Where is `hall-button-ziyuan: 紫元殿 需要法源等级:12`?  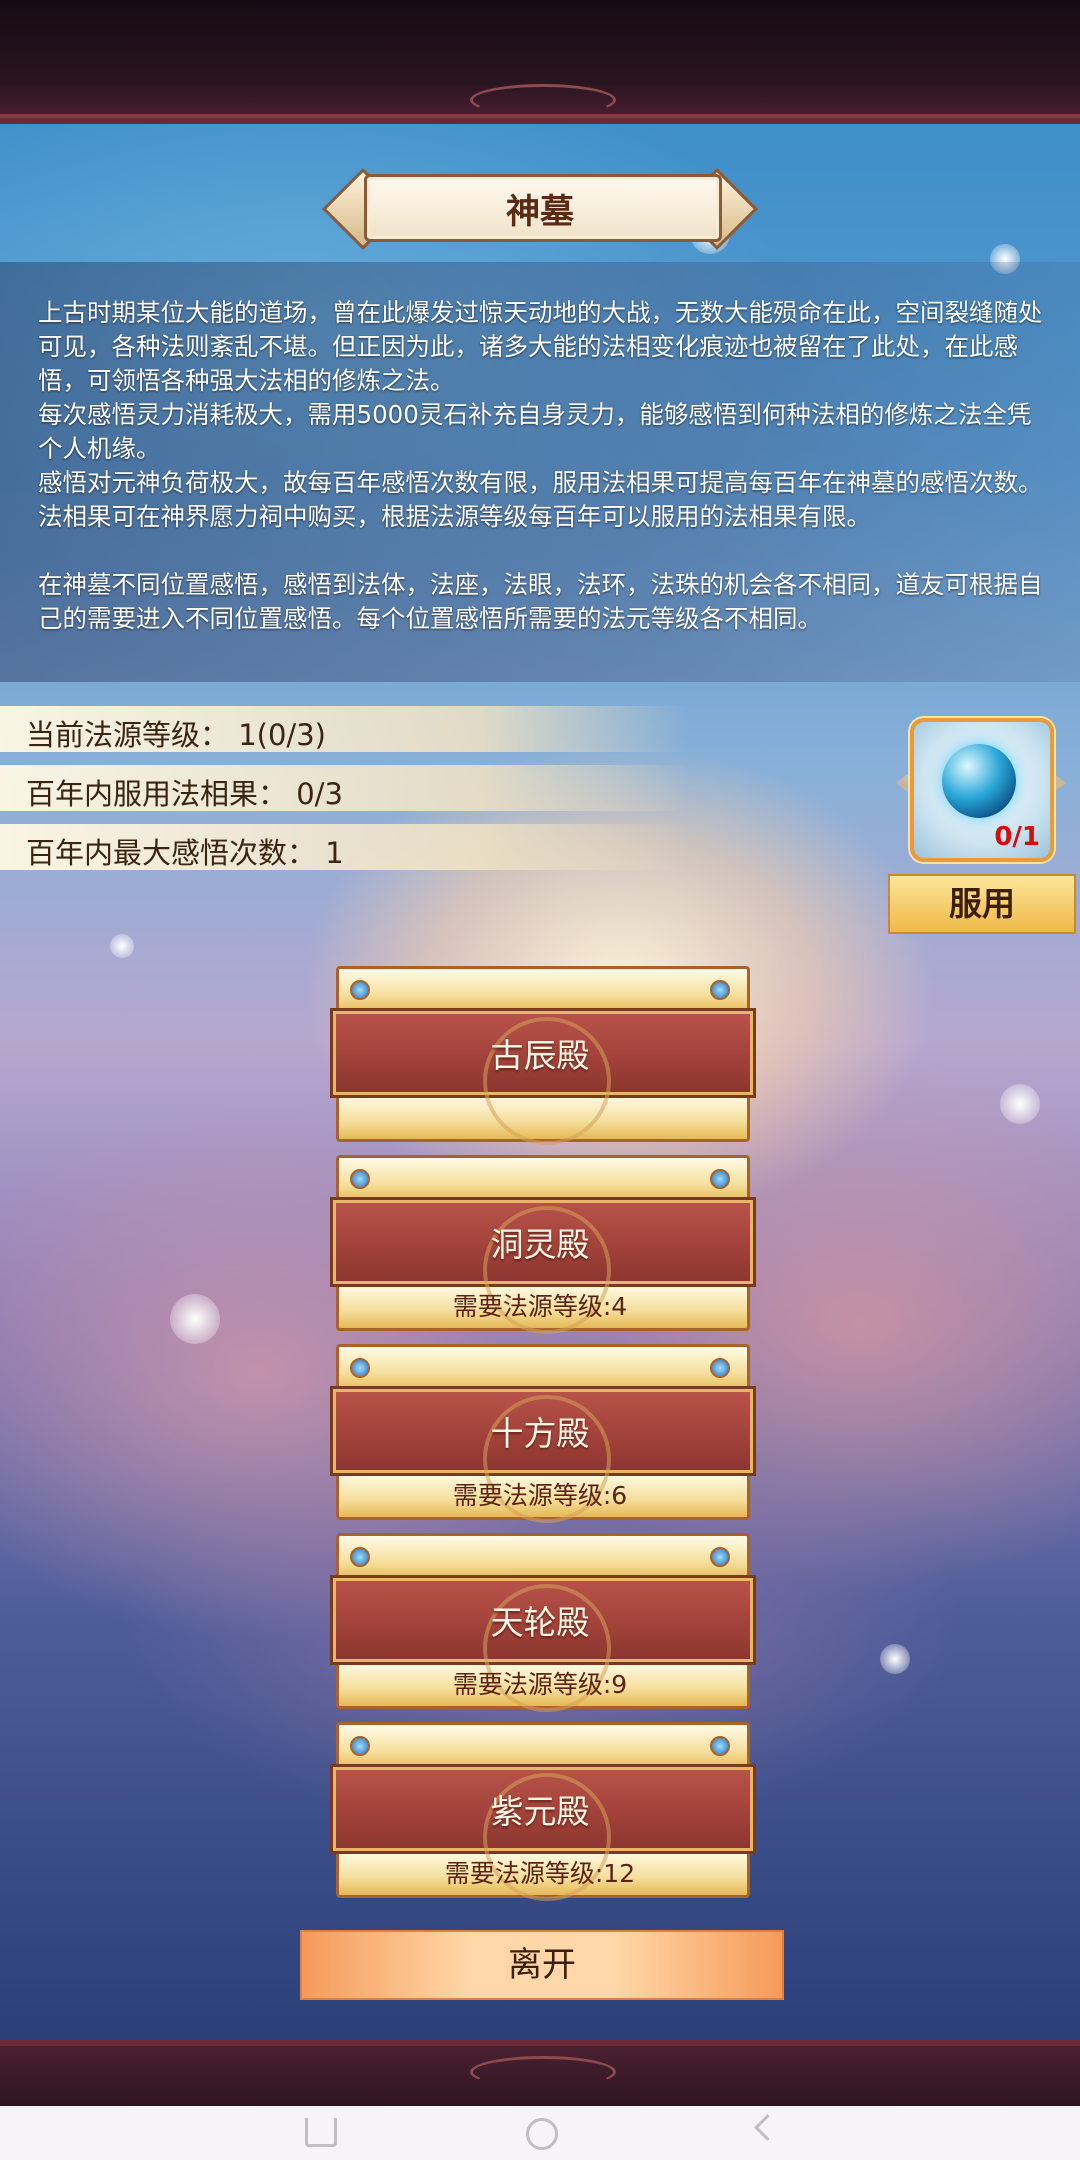
hall-button-ziyuan: 紫元殿 需要法源等级:12 is located at coordinates (543, 1811).